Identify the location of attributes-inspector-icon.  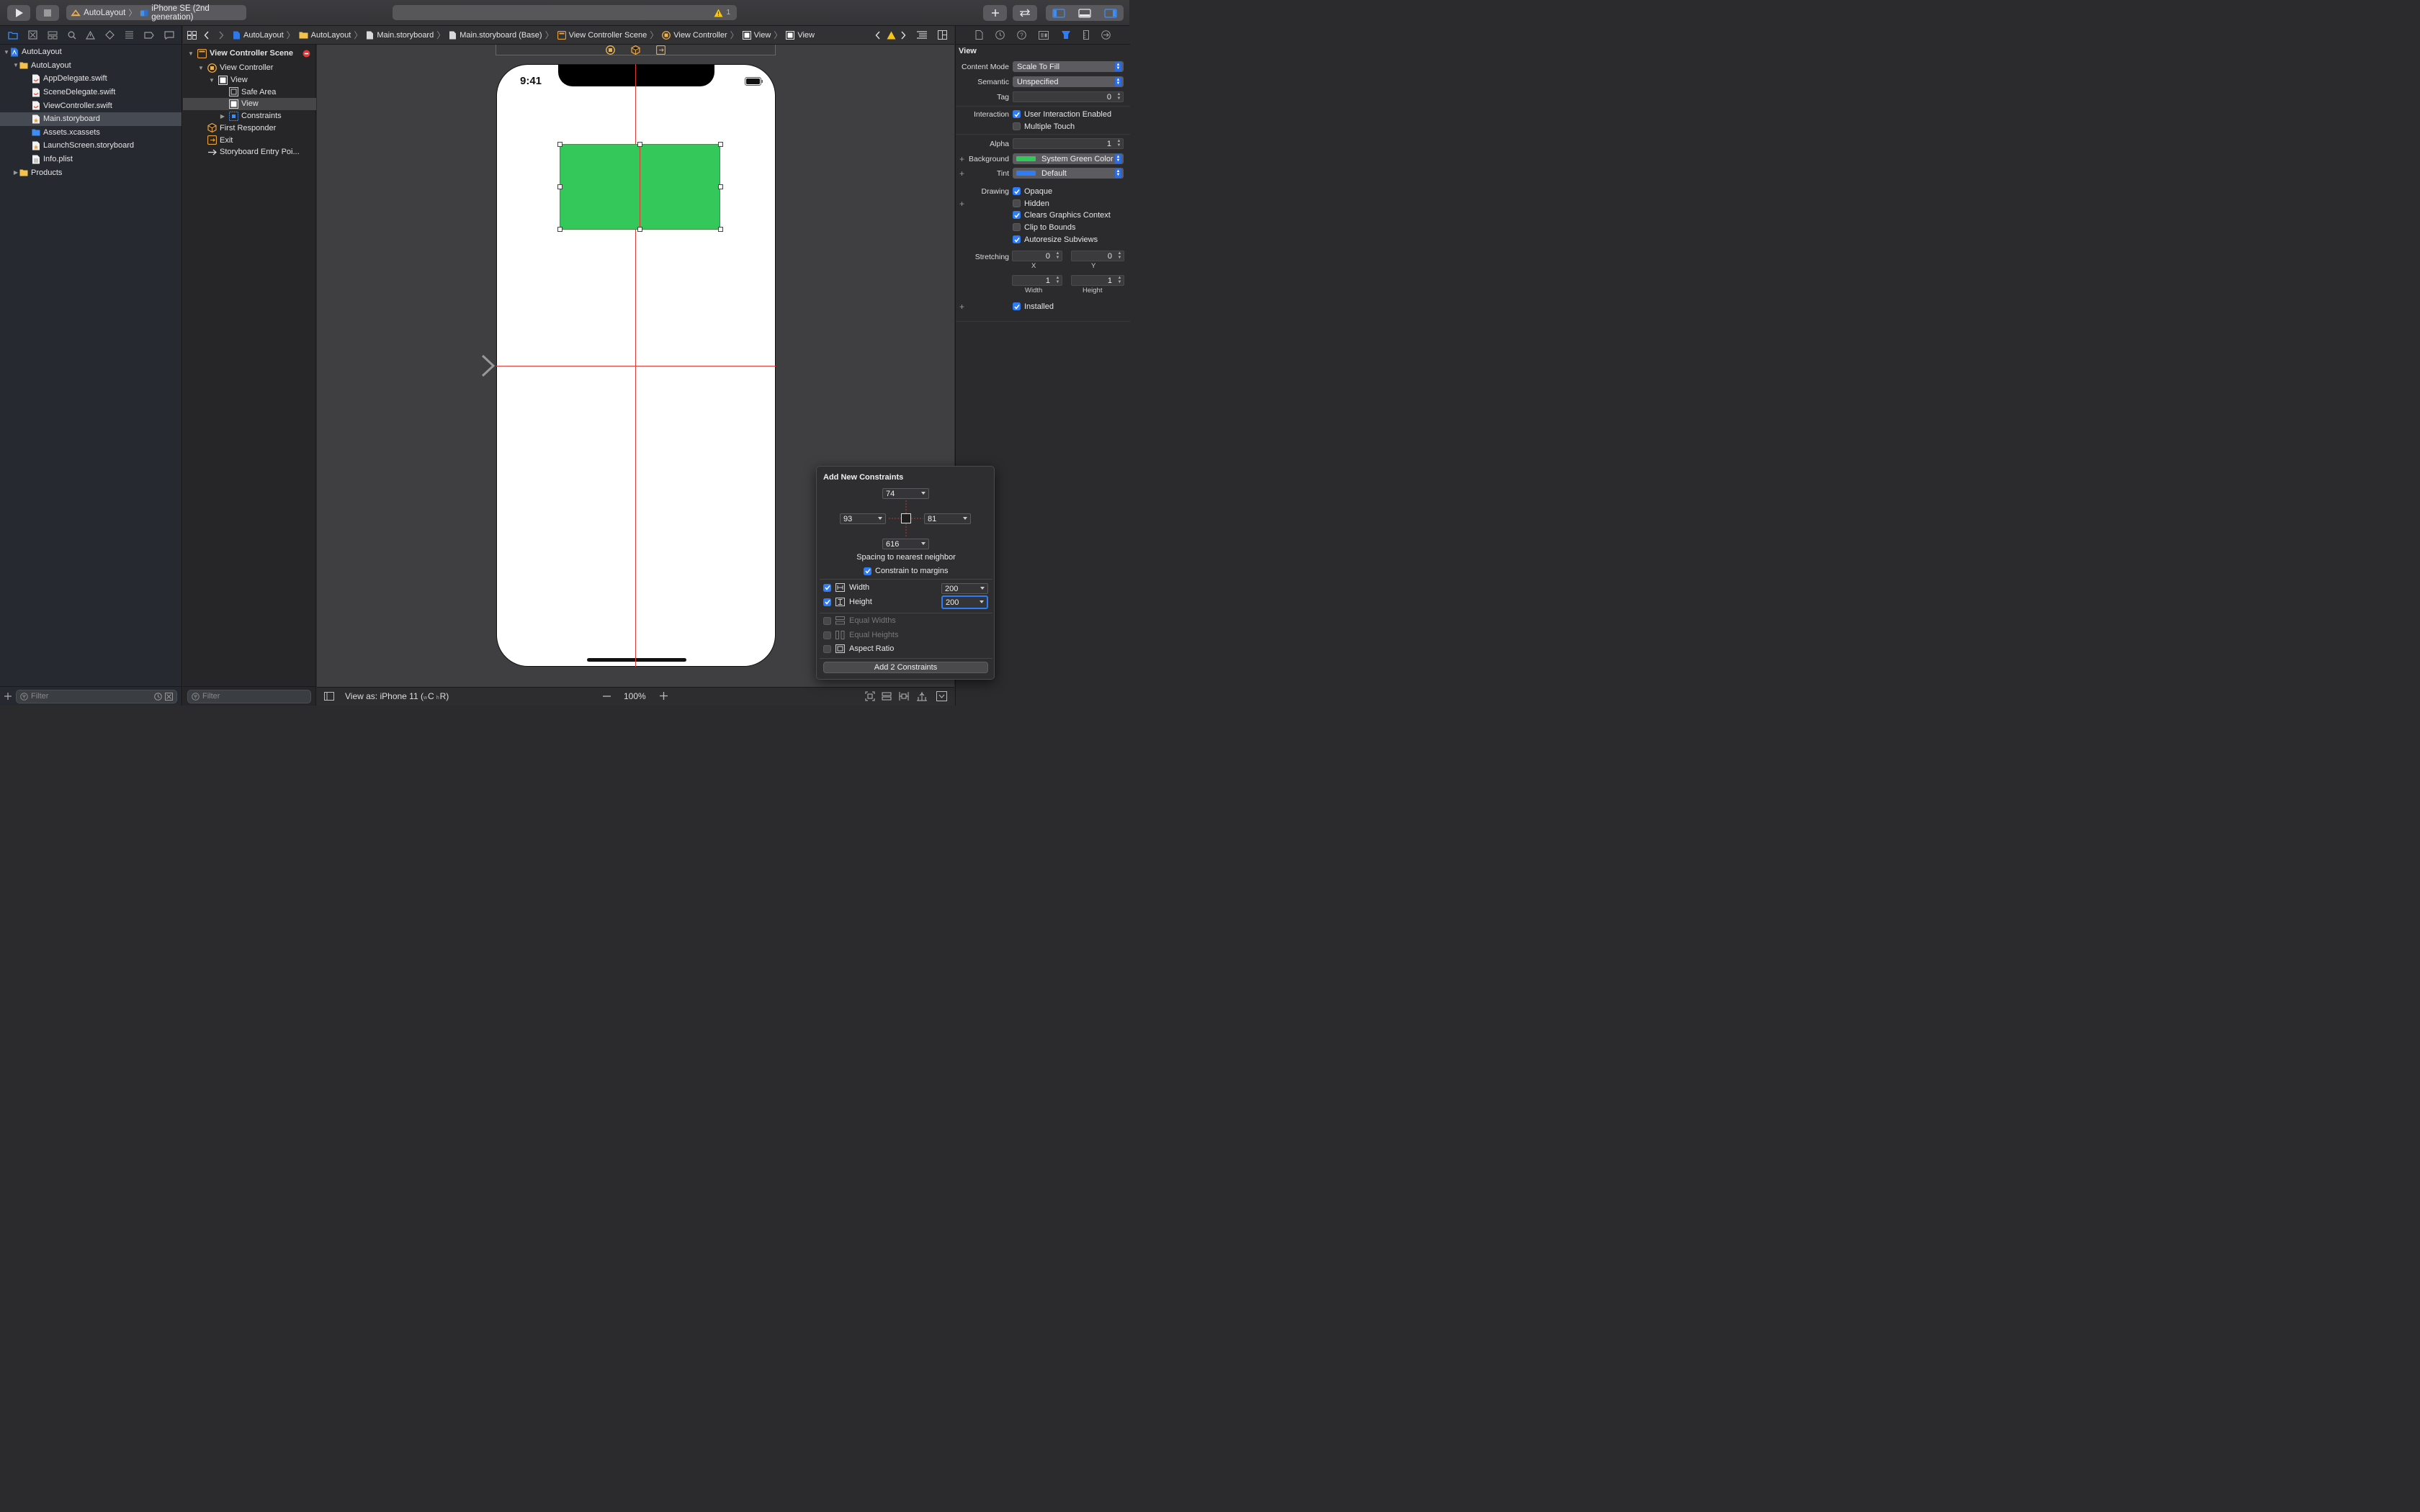
(1066, 35).